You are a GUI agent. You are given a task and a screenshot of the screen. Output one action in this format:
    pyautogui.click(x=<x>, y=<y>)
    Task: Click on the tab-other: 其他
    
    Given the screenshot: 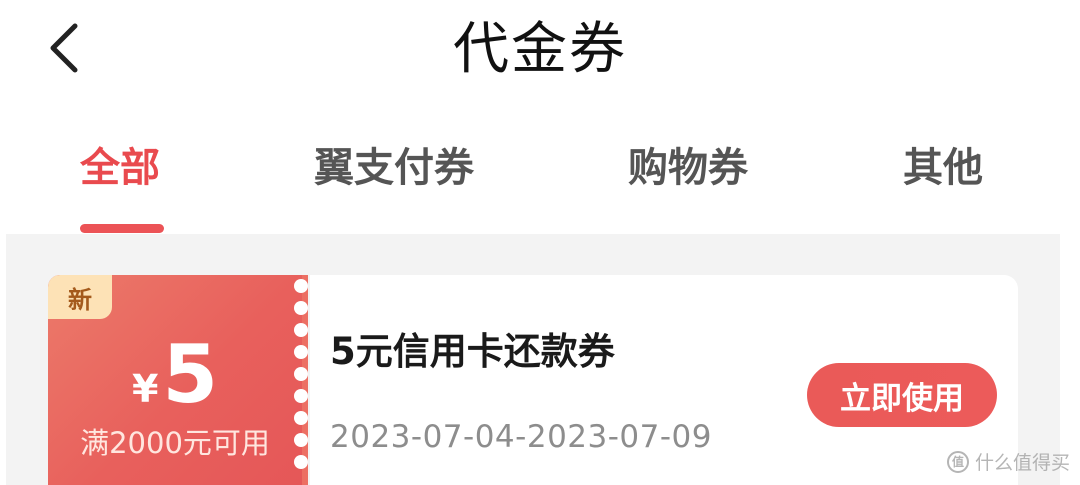 What is the action you would take?
    pyautogui.click(x=943, y=168)
    